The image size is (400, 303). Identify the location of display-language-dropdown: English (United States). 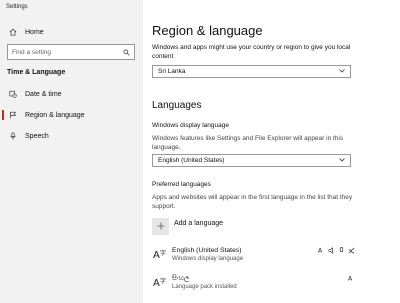
(251, 160).